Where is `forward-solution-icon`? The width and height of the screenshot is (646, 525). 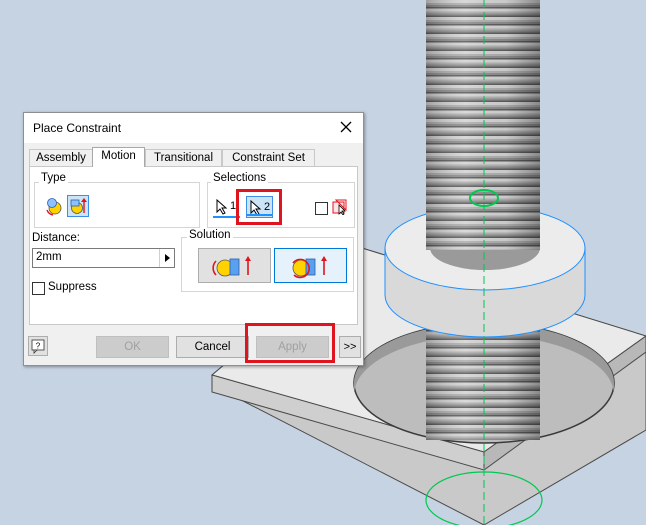
forward-solution-icon is located at coordinates (231, 266).